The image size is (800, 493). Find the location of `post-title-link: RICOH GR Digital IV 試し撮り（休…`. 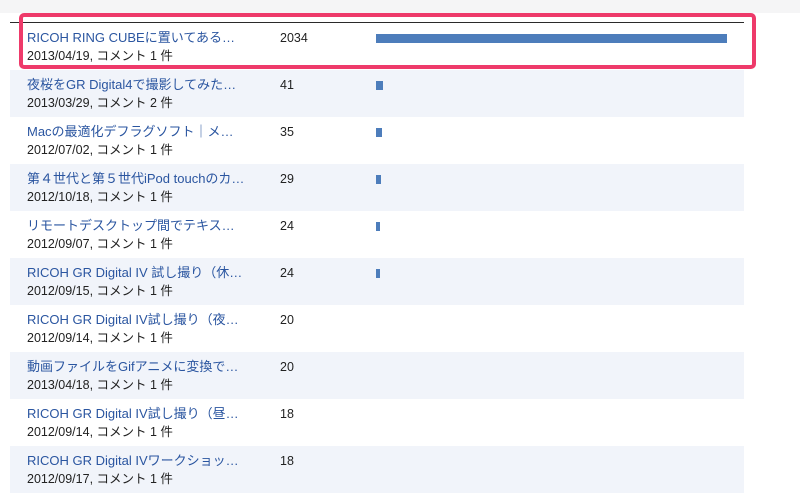

post-title-link: RICOH GR Digital IV 試し撮り（休… is located at coordinates (147, 273).